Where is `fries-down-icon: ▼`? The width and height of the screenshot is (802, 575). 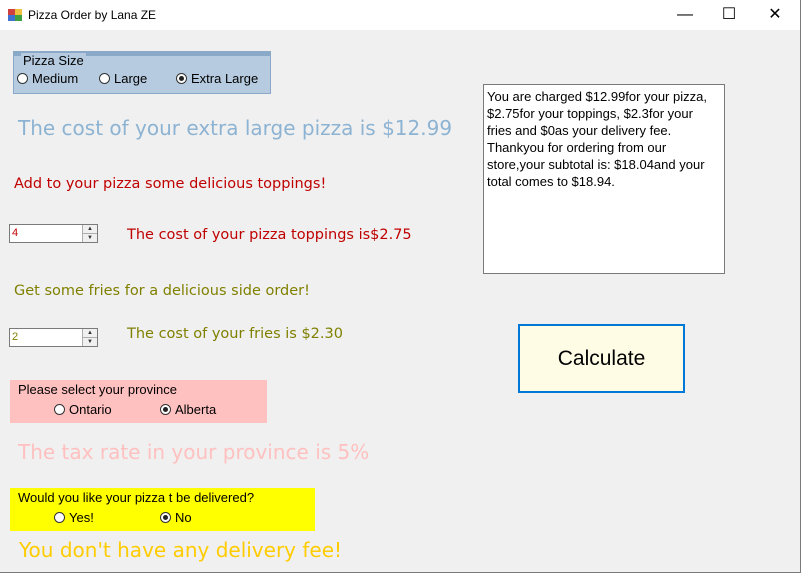
fries-down-icon: ▼ is located at coordinates (90, 341).